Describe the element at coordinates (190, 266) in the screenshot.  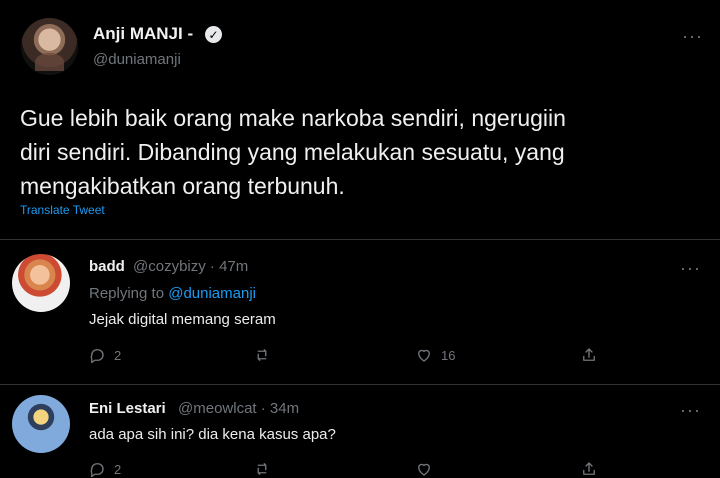
I see `reply-handle-time: @cozybizy · 47m` at that location.